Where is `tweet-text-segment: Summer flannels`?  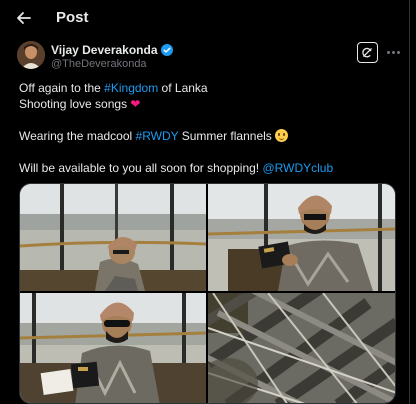
tweet-text-segment: Summer flannels is located at coordinates (227, 136).